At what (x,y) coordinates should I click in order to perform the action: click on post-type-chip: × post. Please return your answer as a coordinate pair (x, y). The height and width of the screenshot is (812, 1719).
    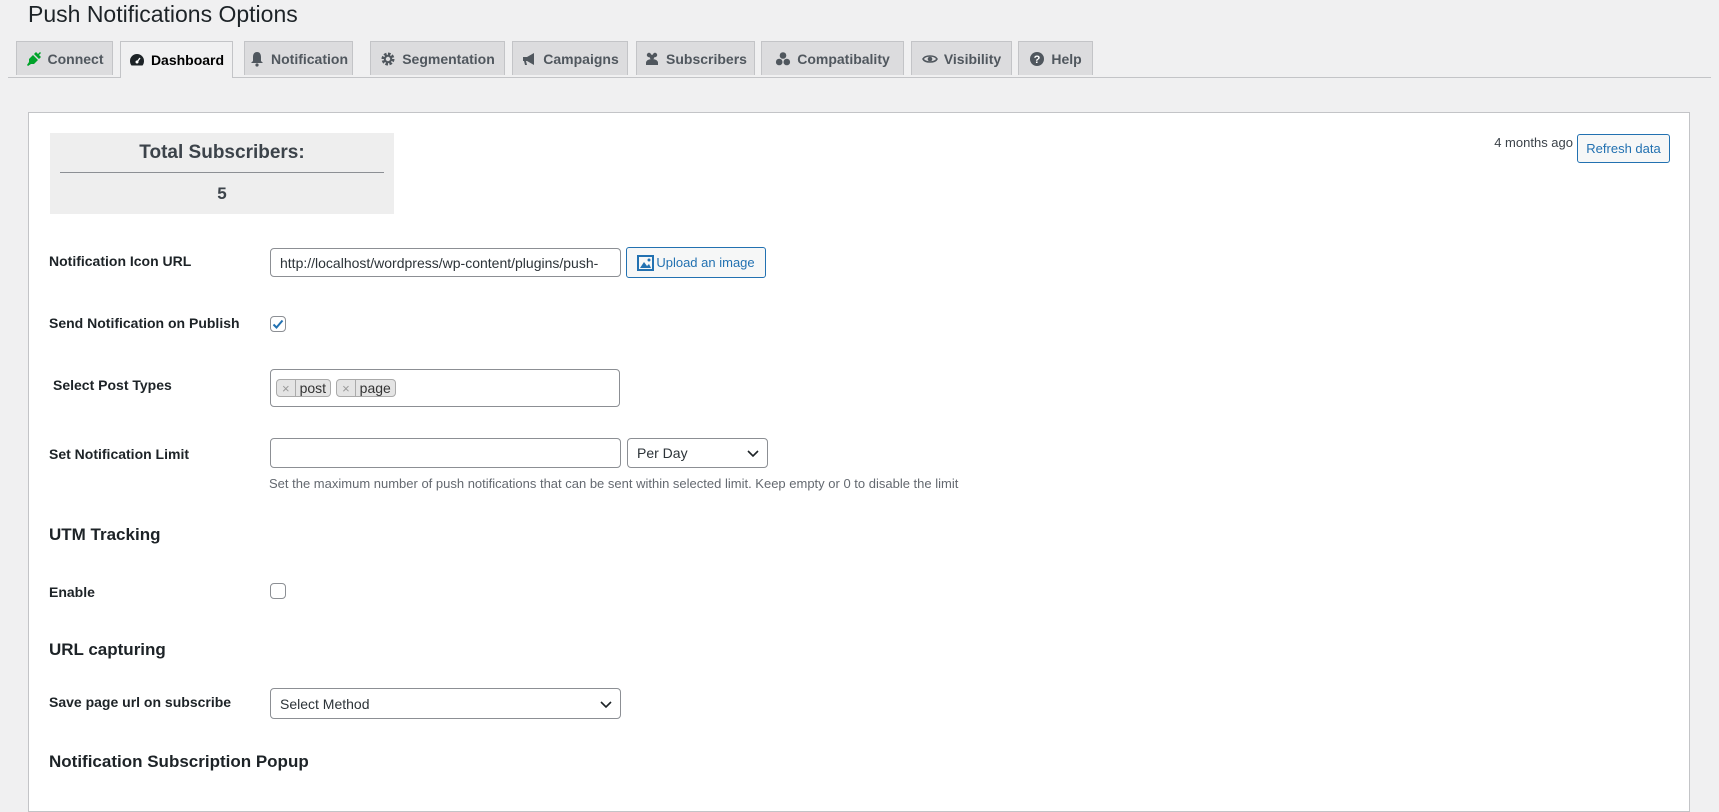
    Looking at the image, I should click on (304, 388).